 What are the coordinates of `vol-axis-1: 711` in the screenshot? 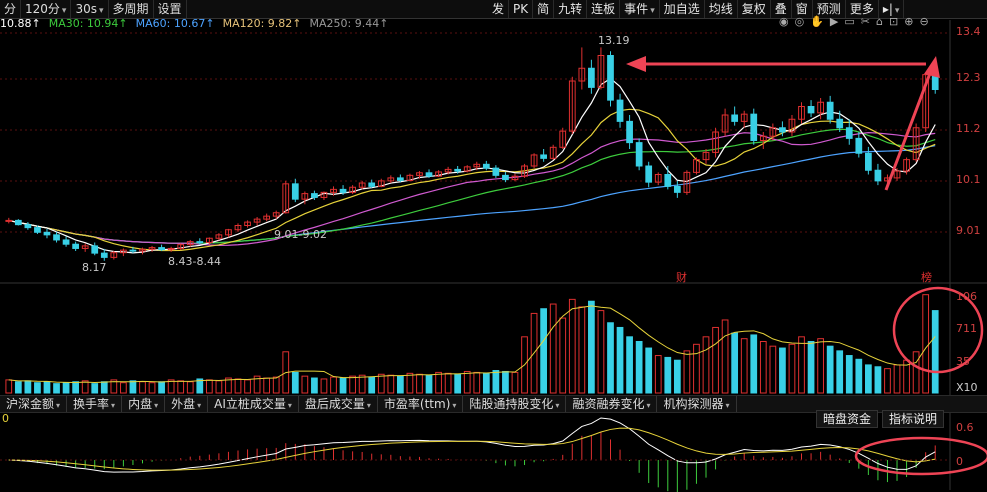 It's located at (966, 328).